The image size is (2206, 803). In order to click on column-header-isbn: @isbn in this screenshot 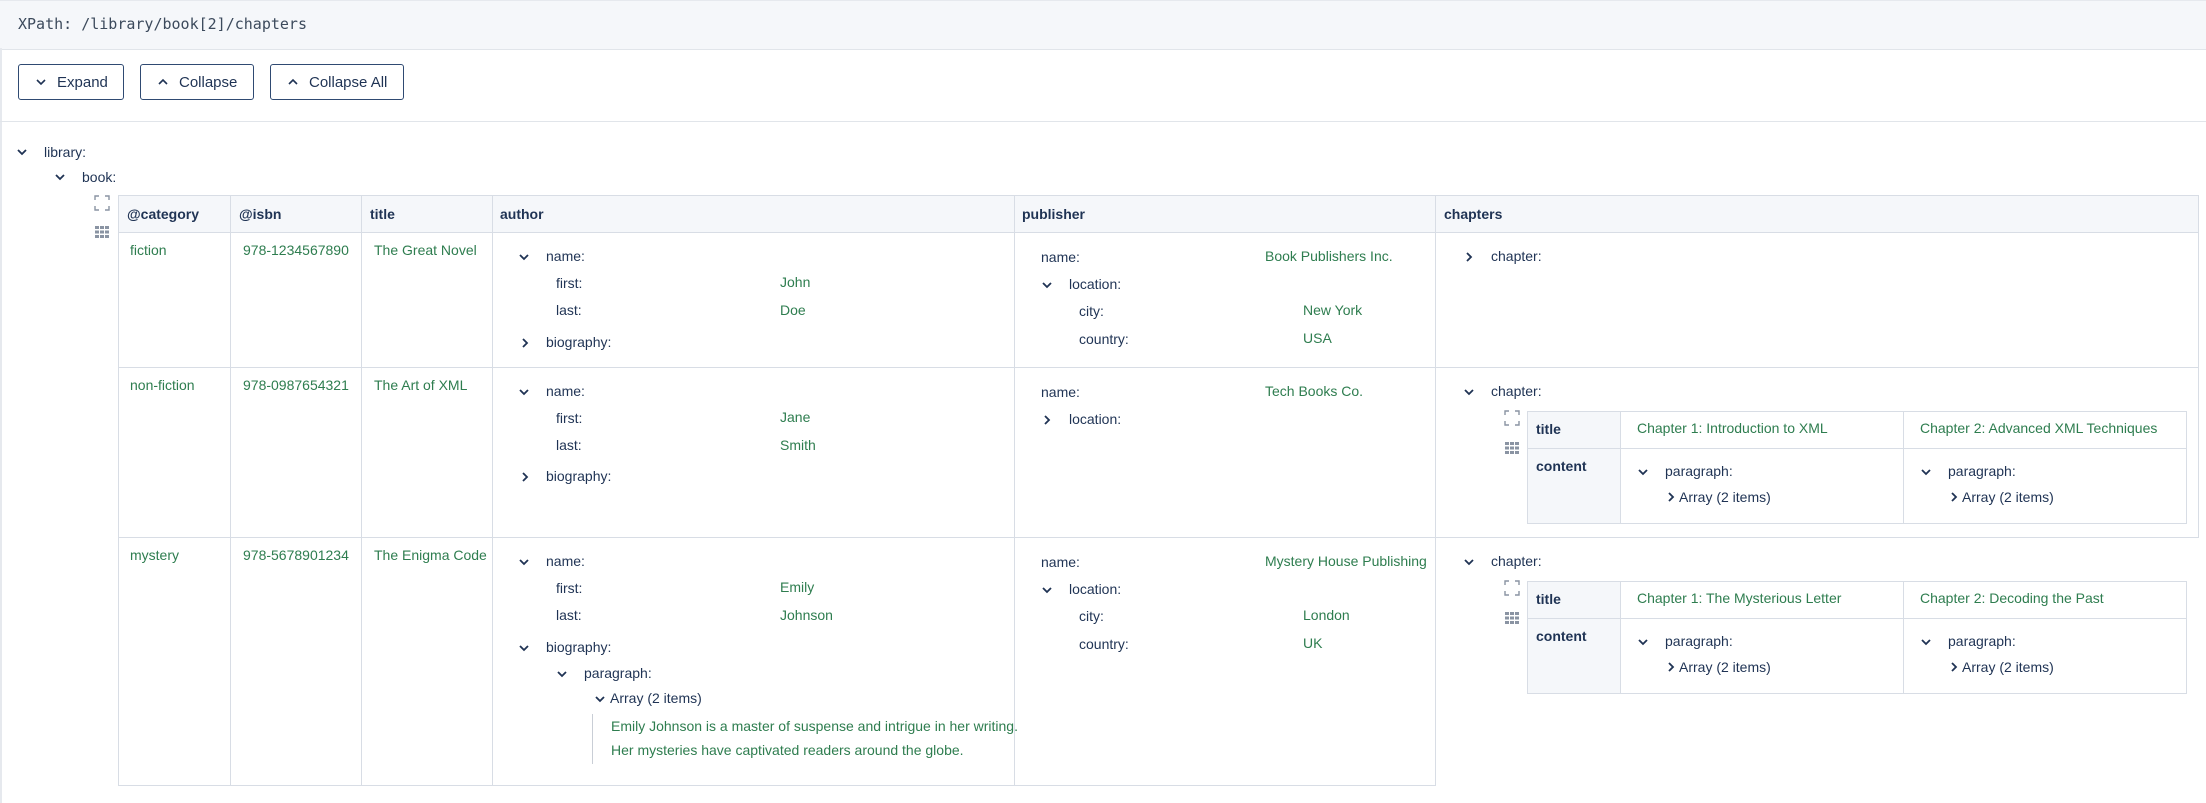, I will do `click(260, 214)`.